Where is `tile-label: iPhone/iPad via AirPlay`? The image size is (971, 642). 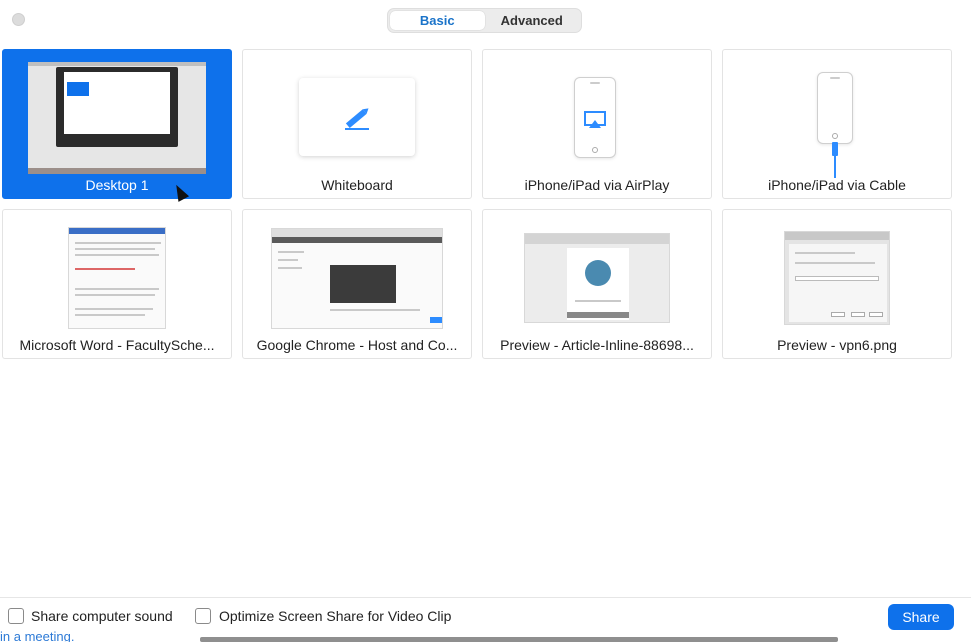
tile-label: iPhone/iPad via AirPlay is located at coordinates (597, 185).